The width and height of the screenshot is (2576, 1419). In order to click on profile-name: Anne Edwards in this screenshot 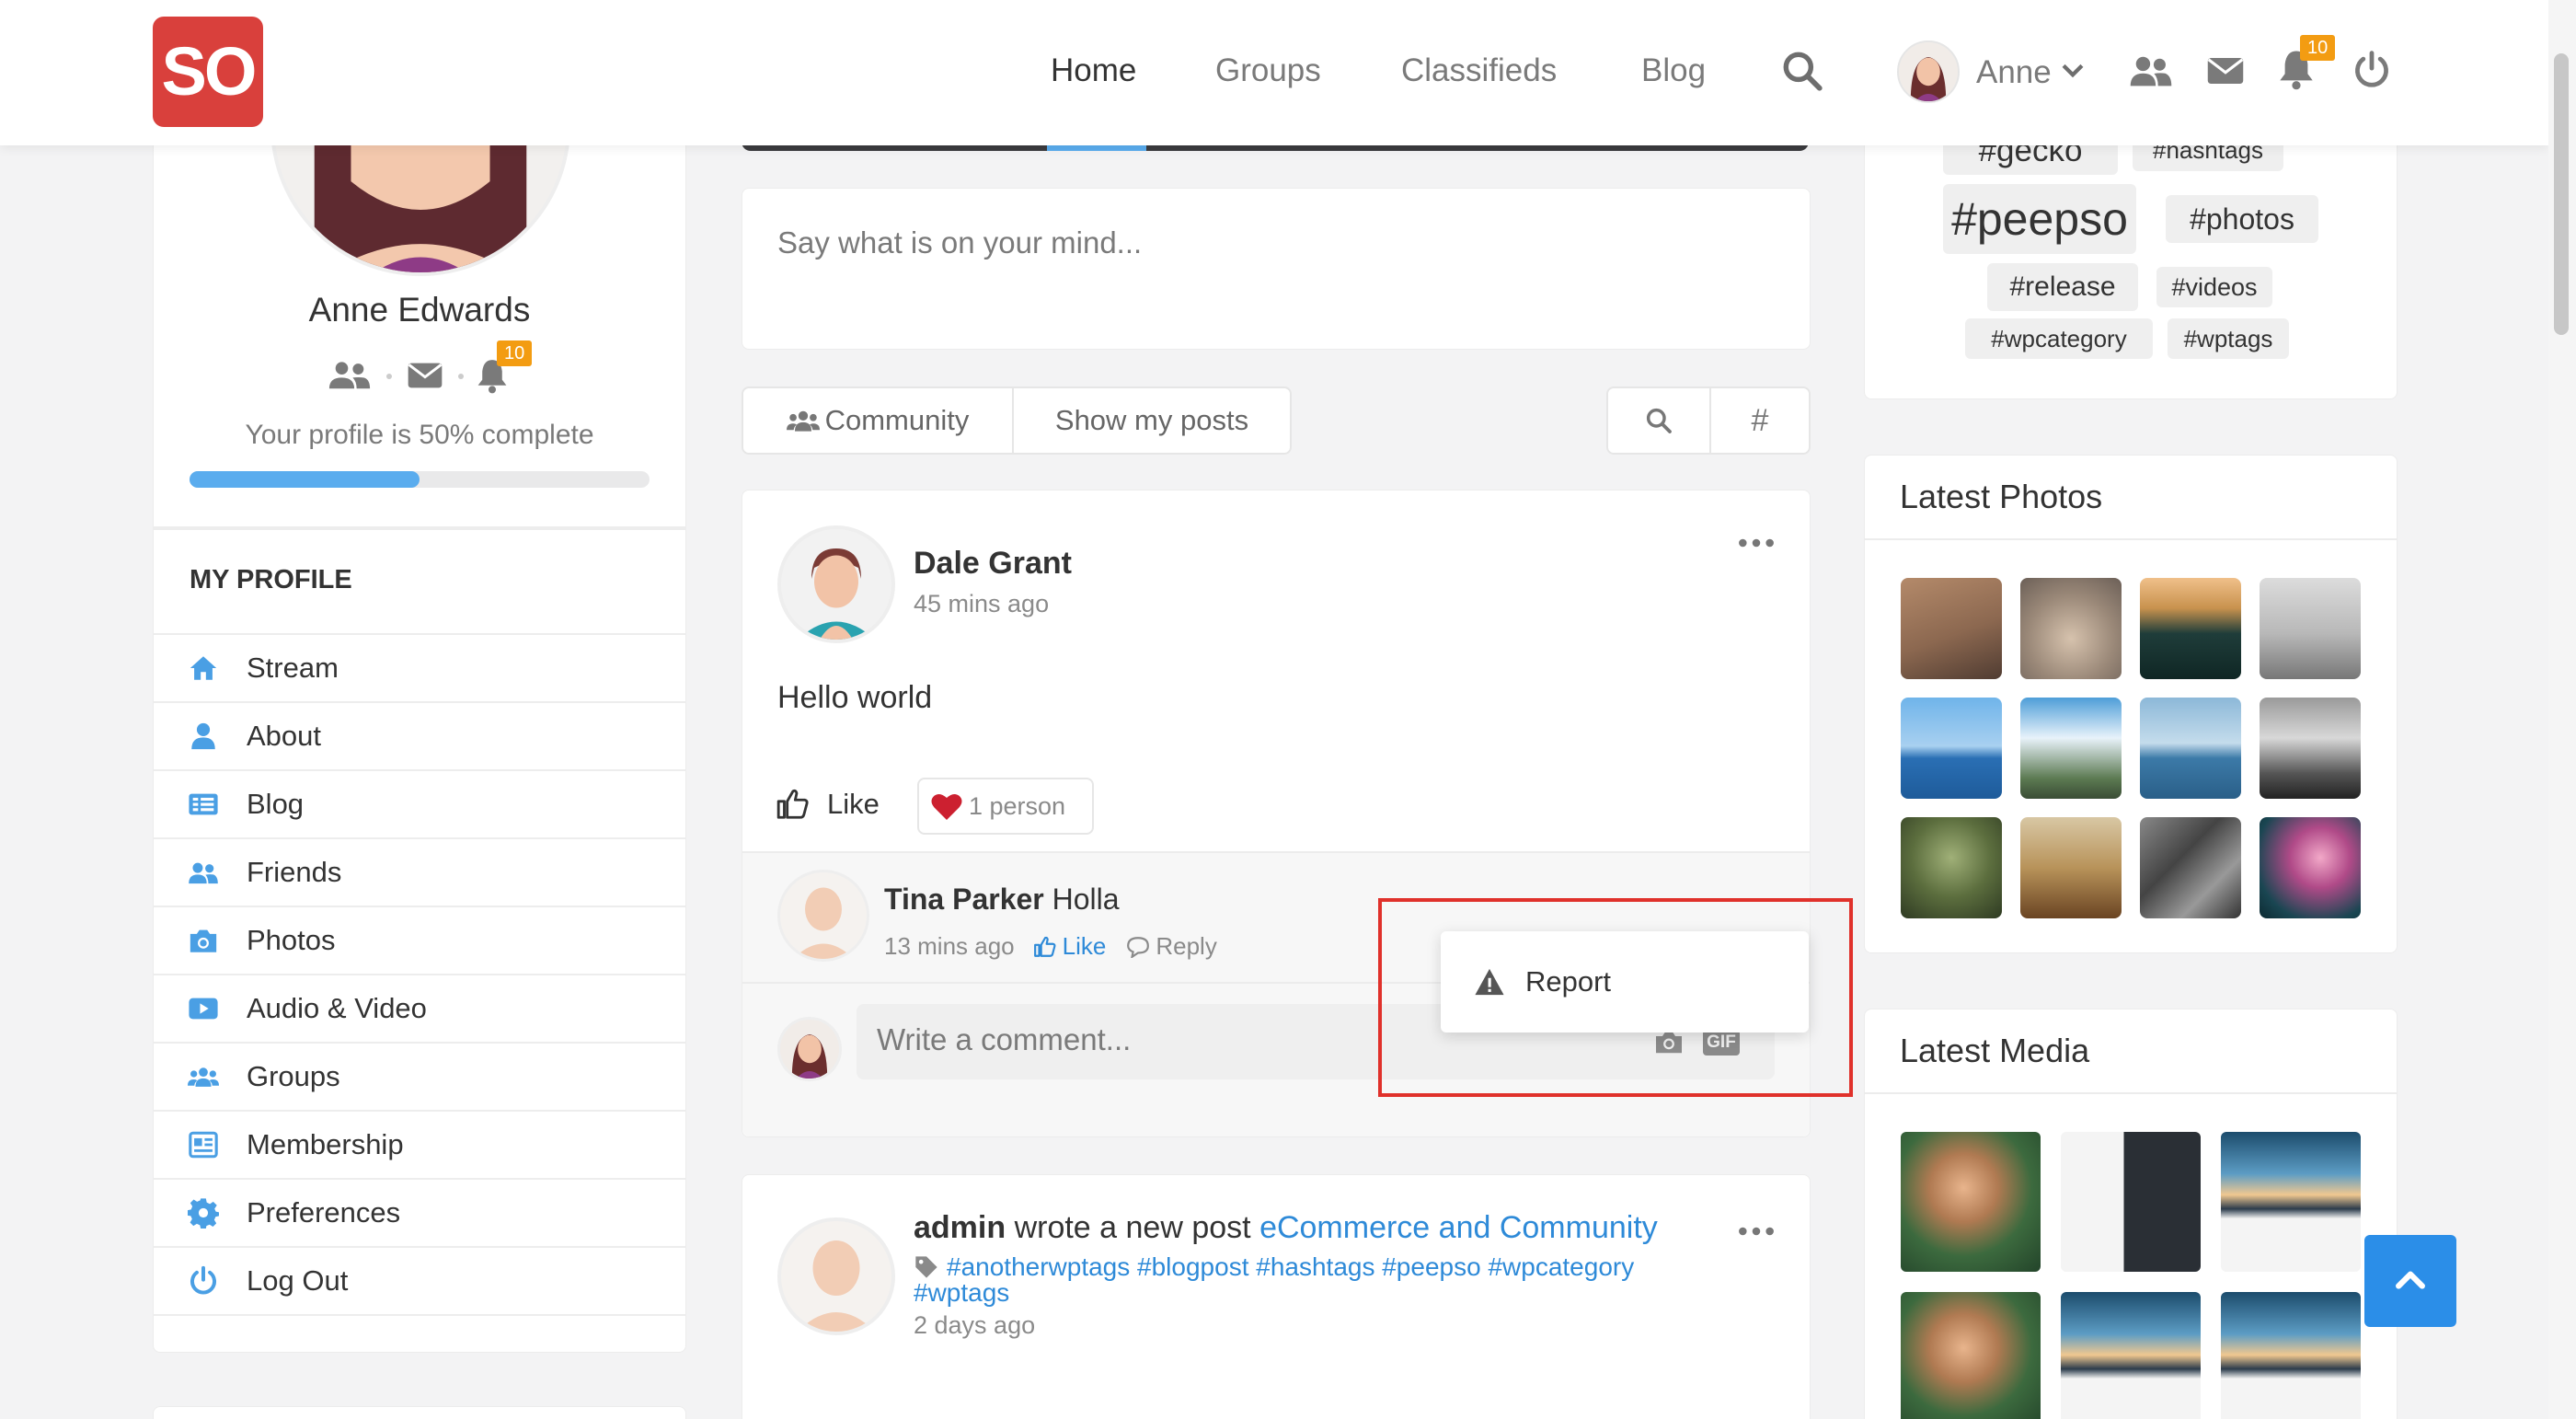, I will do `click(419, 310)`.